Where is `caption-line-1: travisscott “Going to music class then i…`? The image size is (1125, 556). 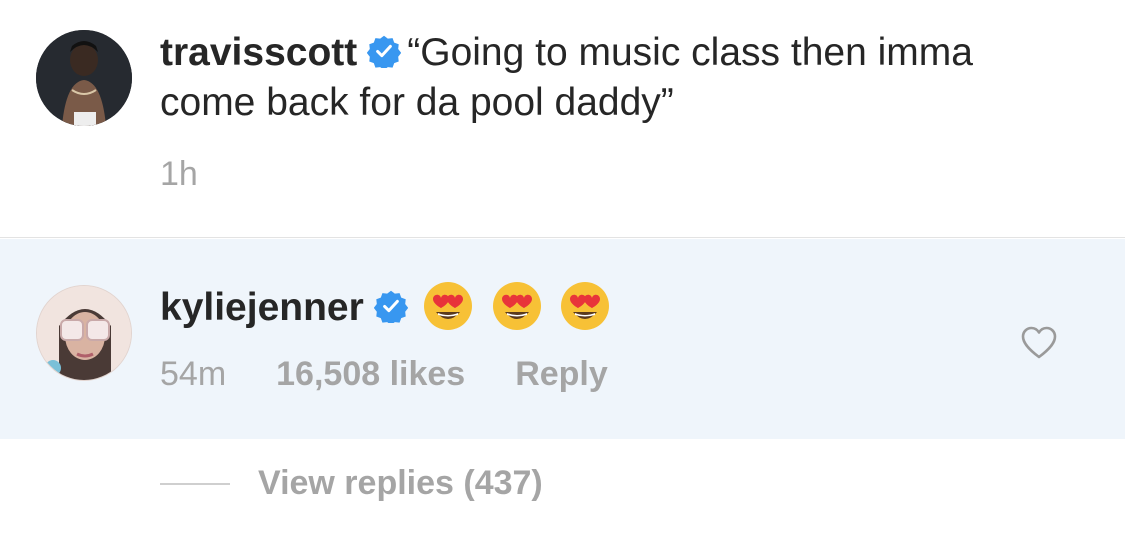
caption-line-1: travisscott “Going to music class then i… is located at coordinates (612, 53).